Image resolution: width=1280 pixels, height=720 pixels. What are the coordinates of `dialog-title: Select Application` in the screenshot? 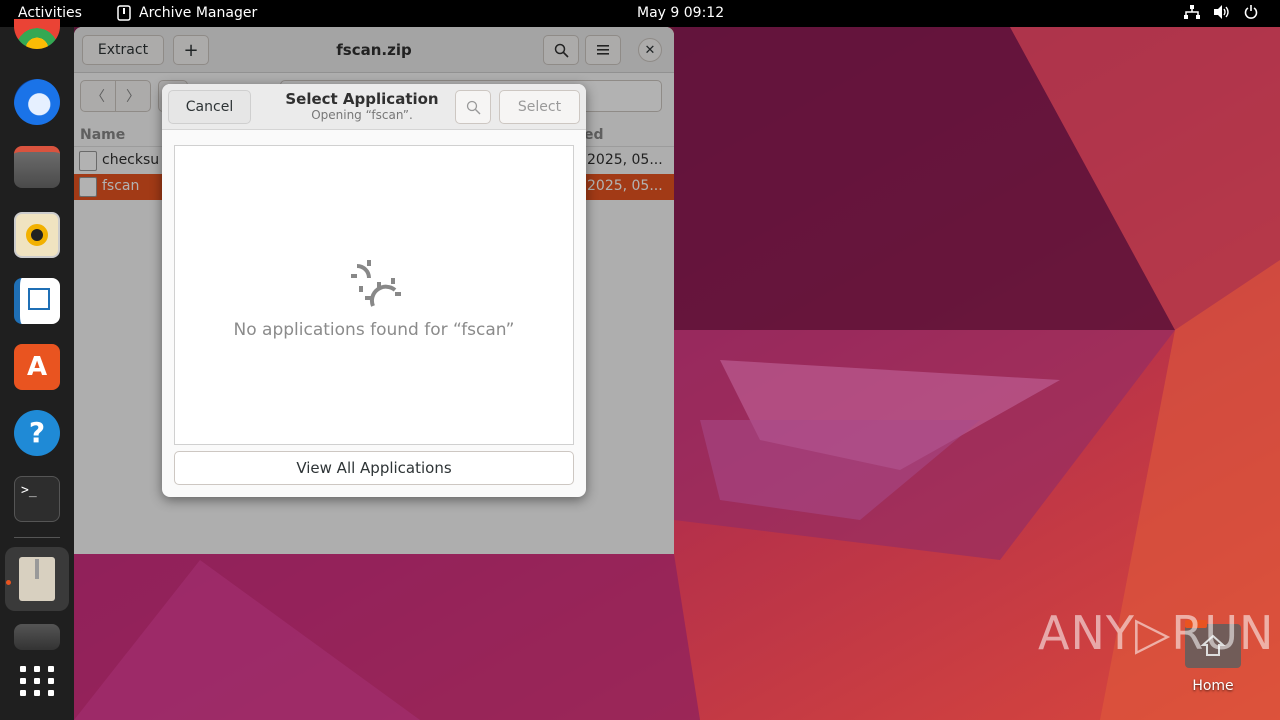 It's located at (362, 99).